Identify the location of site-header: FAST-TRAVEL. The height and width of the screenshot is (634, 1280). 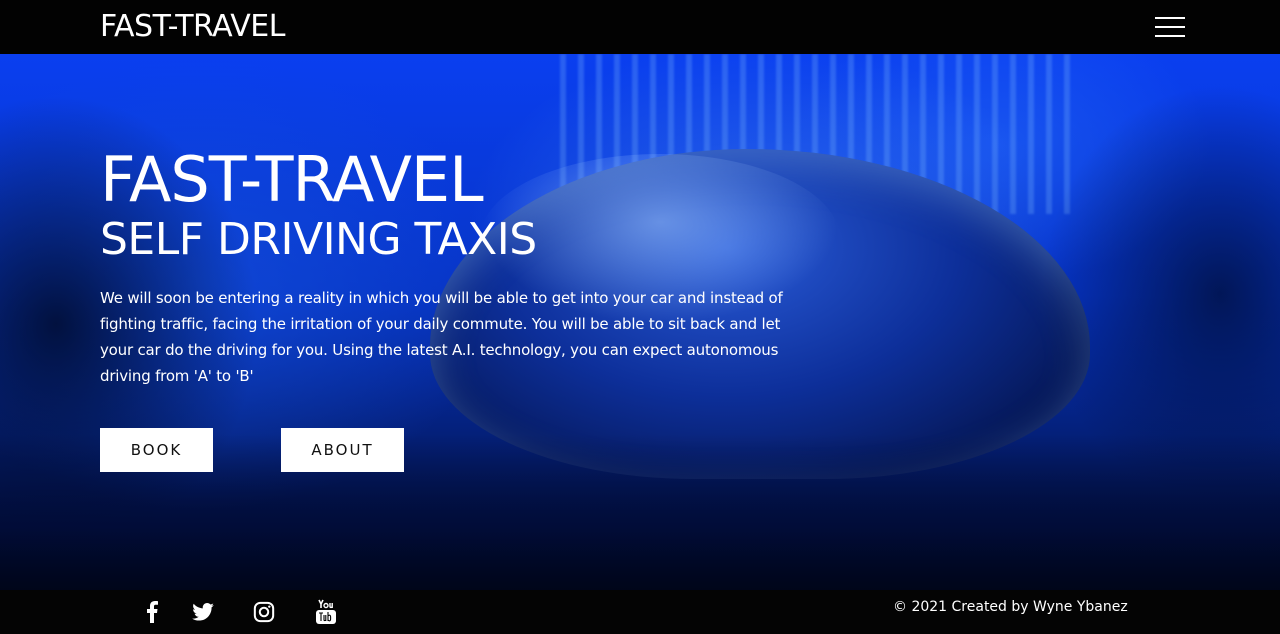
(640, 27).